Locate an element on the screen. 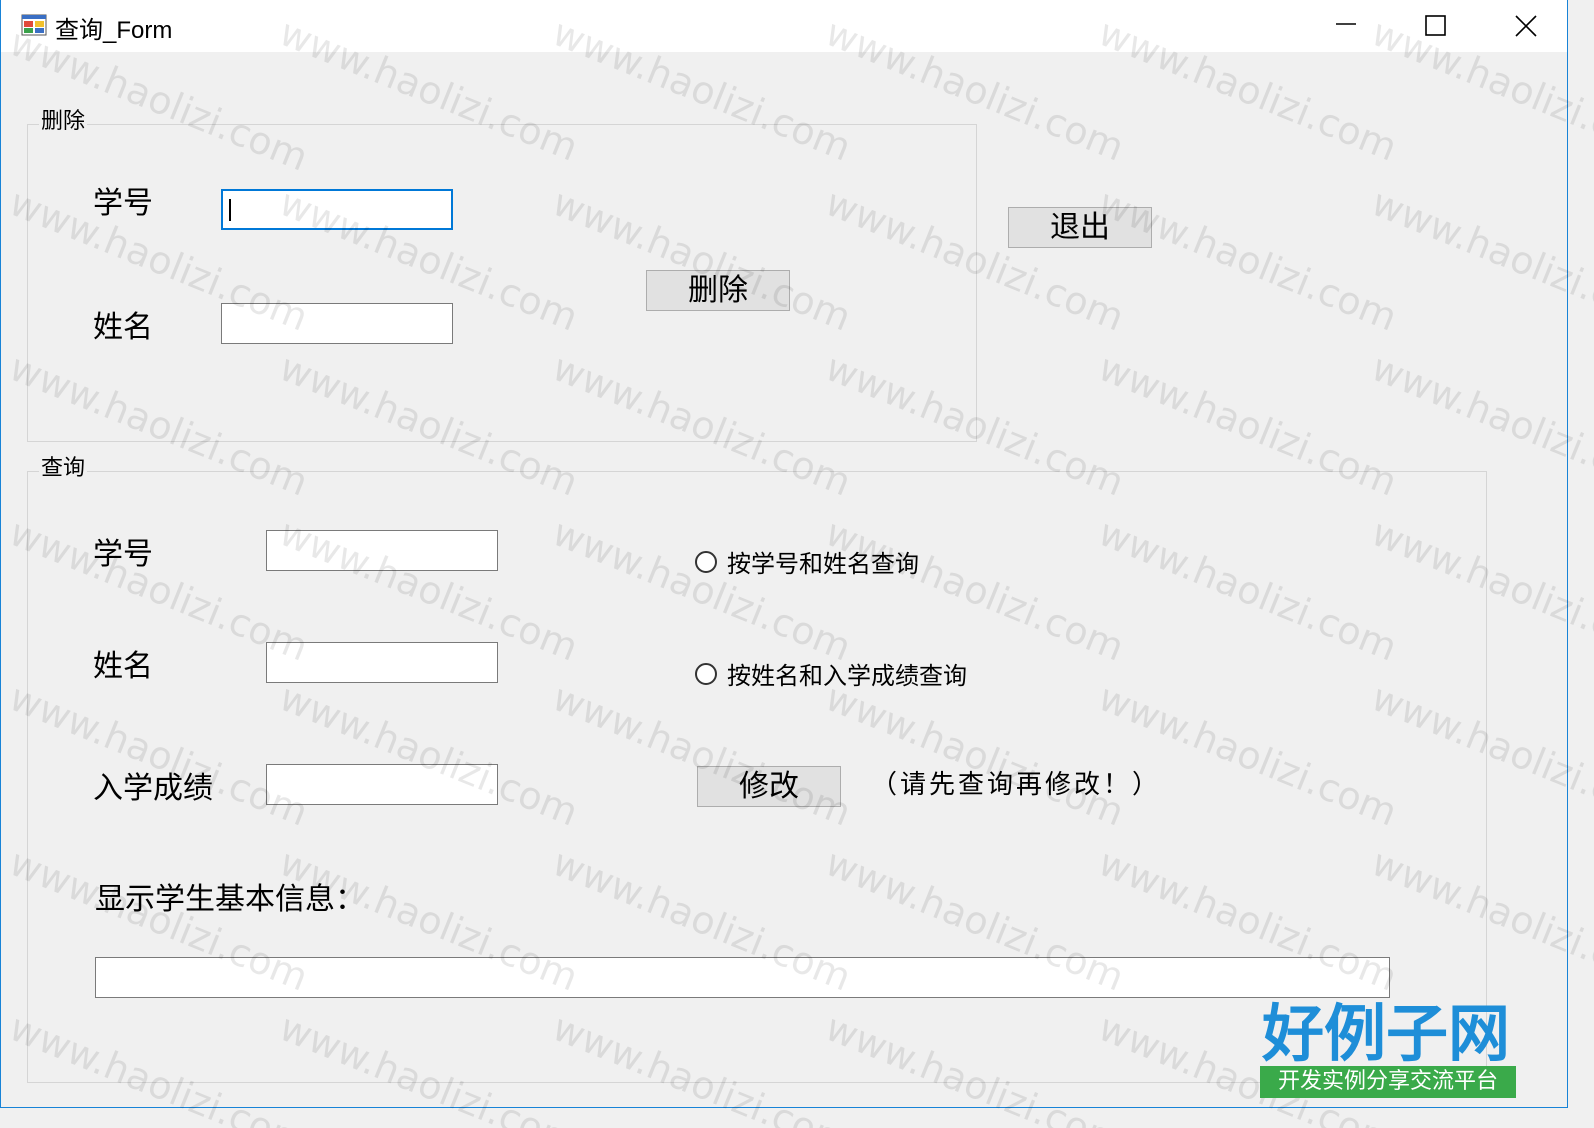  query-student-id-input is located at coordinates (382, 550).